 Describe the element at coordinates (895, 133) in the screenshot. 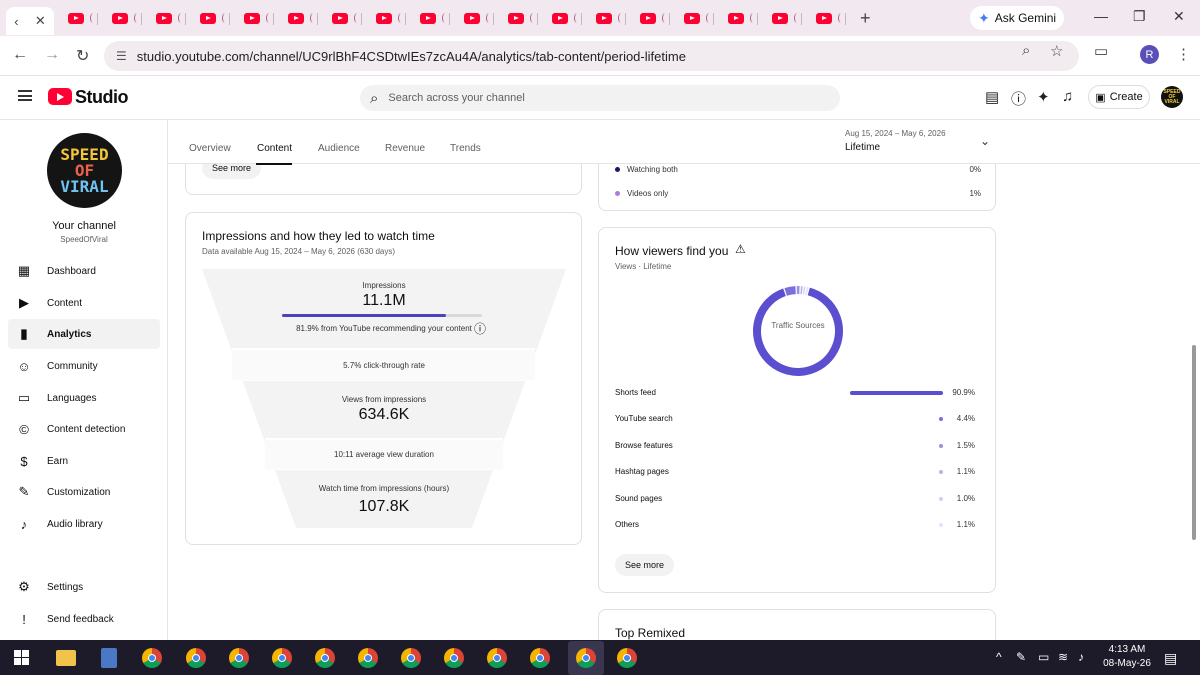

I see `period-range: Aug 15, 2024 – May 6, 2026` at that location.